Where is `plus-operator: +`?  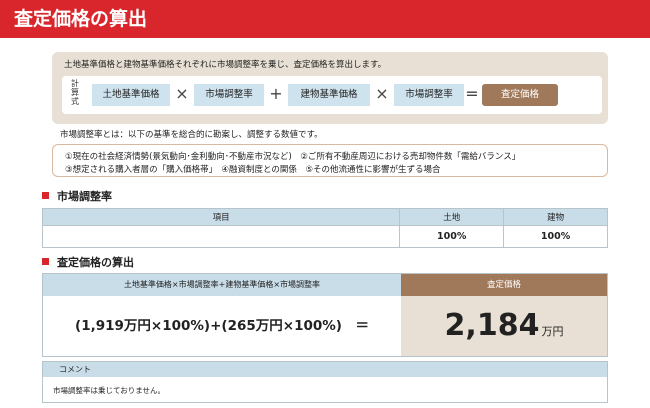
plus-operator: + is located at coordinates (276, 93).